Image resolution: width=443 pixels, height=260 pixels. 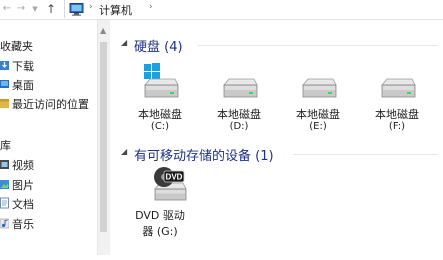 What do you see at coordinates (48, 203) in the screenshot?
I see `nav-item-documents: 文档` at bounding box center [48, 203].